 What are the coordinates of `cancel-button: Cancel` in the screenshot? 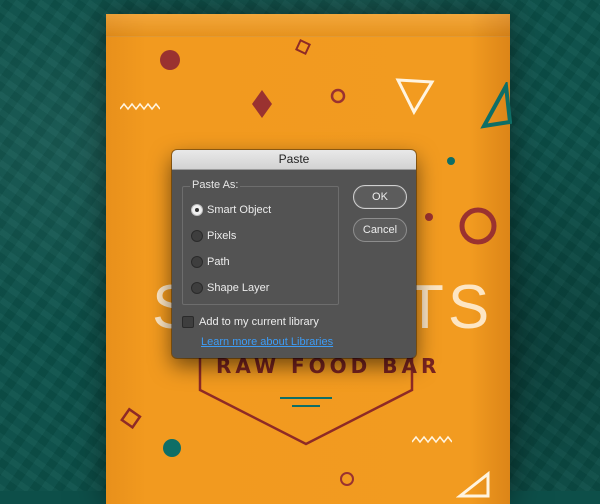 It's located at (380, 230).